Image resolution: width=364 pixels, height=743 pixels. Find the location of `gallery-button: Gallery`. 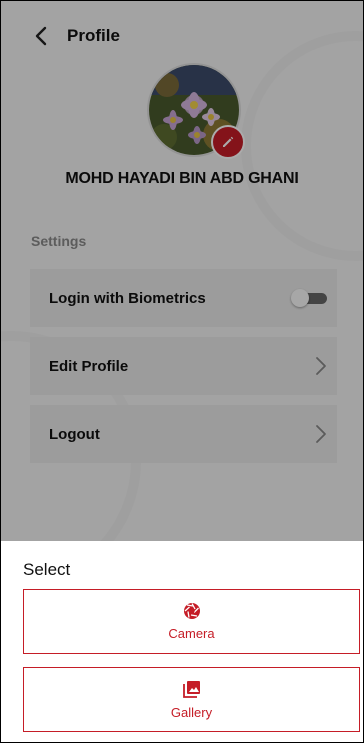

gallery-button: Gallery is located at coordinates (191, 699).